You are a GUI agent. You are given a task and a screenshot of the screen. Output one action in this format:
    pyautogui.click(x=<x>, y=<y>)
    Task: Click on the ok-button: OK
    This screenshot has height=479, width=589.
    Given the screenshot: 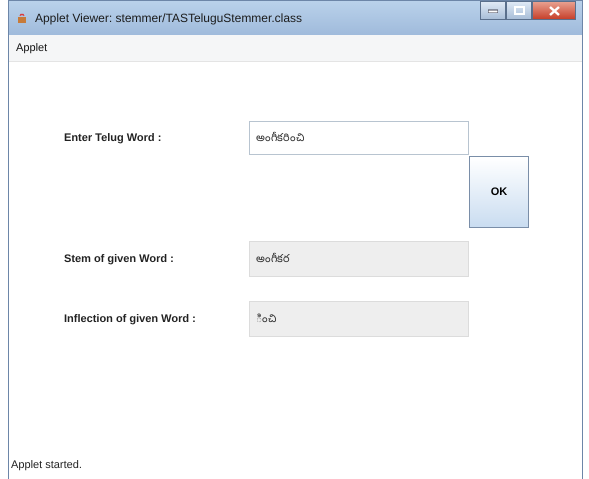 What is the action you would take?
    pyautogui.click(x=499, y=192)
    